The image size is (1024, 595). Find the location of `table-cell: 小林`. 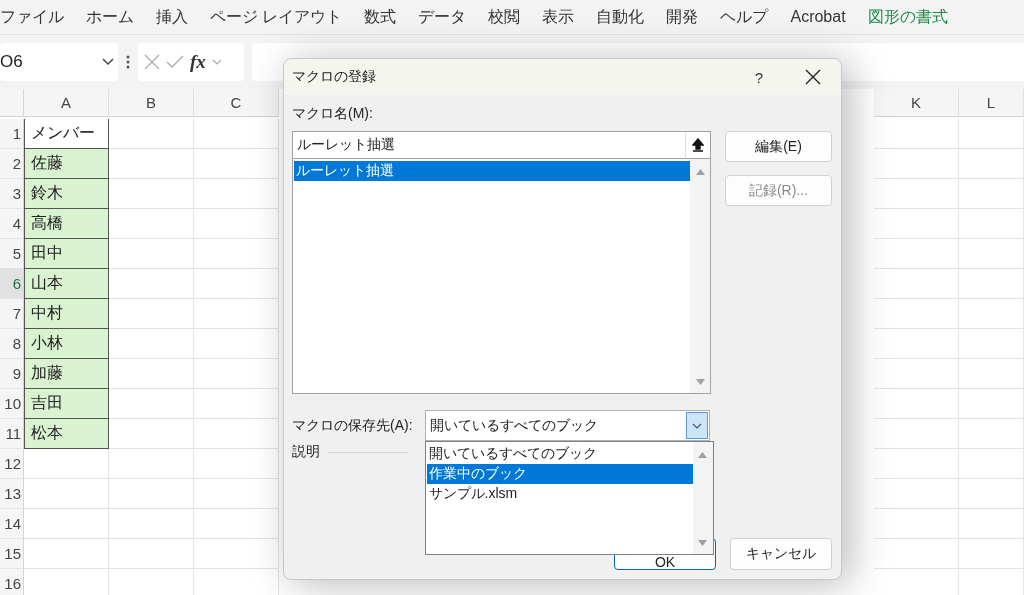

table-cell: 小林 is located at coordinates (66, 344).